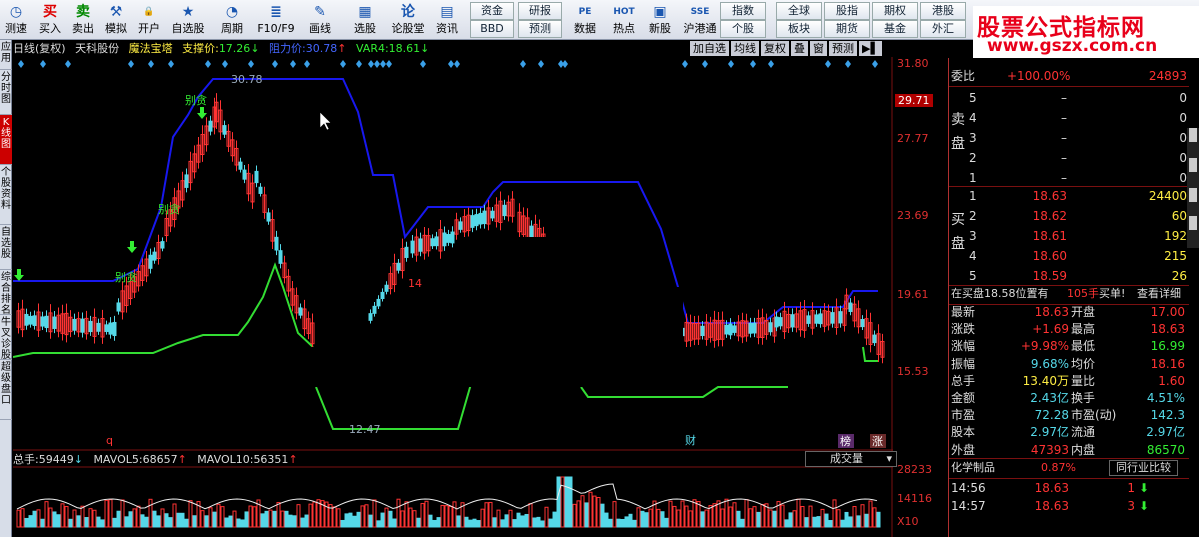 The image size is (1199, 537). Describe the element at coordinates (660, 20) in the screenshot. I see `toolbar-newstock-button: ▣ 新股` at that location.